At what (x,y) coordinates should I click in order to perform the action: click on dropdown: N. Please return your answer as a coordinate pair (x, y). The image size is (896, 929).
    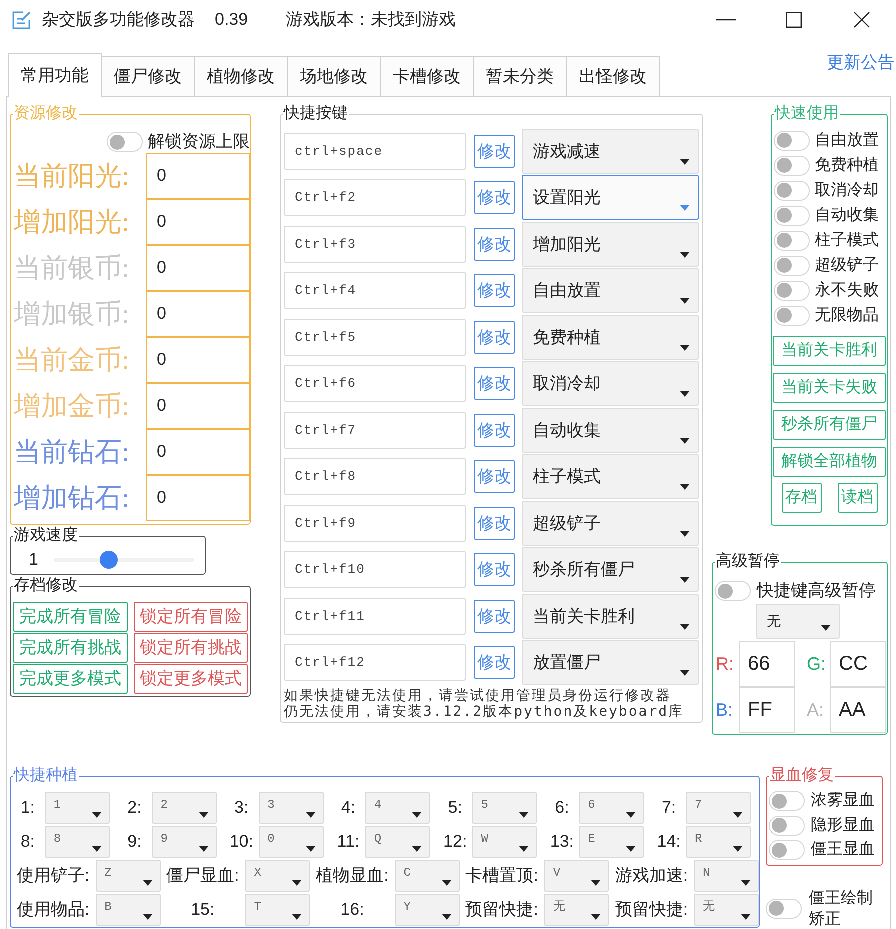
    Looking at the image, I should click on (726, 876).